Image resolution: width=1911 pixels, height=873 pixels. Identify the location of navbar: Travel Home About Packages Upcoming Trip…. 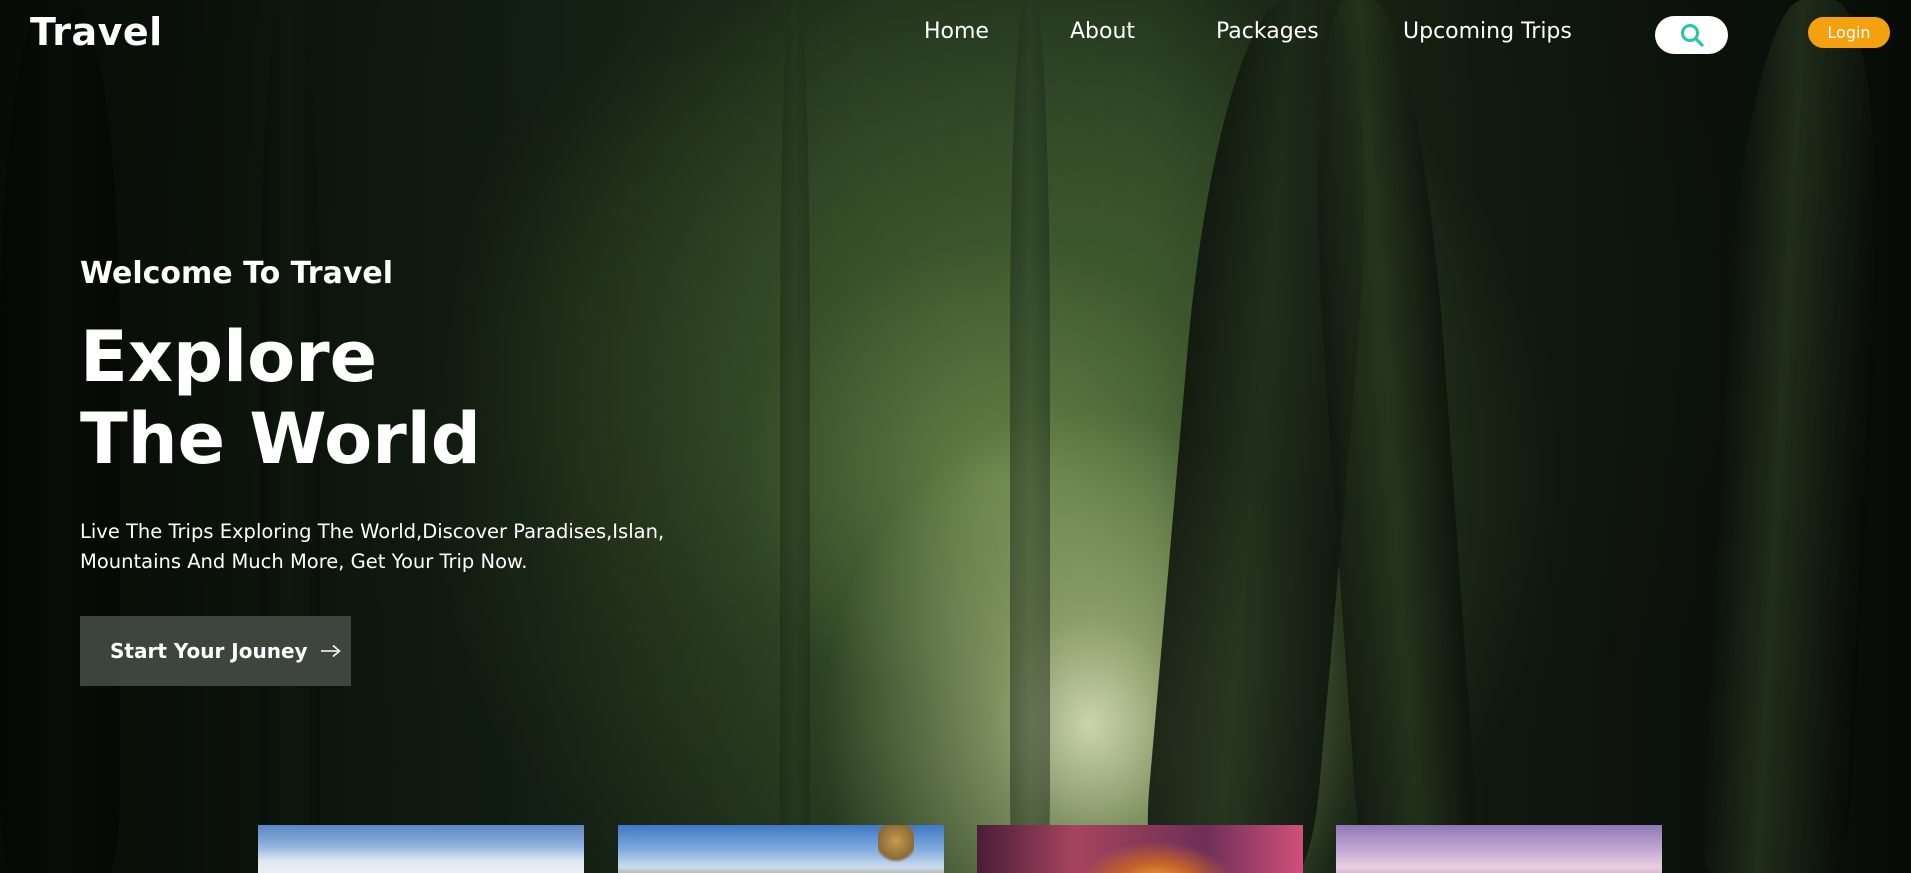
(955, 33).